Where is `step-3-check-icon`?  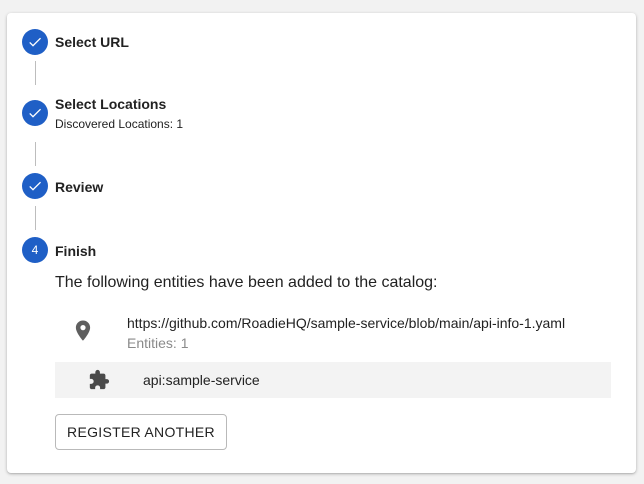
step-3-check-icon is located at coordinates (35, 186).